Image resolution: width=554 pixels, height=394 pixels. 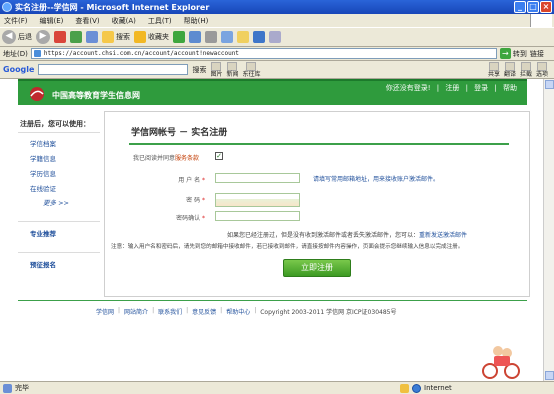 I want to click on mascot-logo-icon, so click(x=501, y=362).